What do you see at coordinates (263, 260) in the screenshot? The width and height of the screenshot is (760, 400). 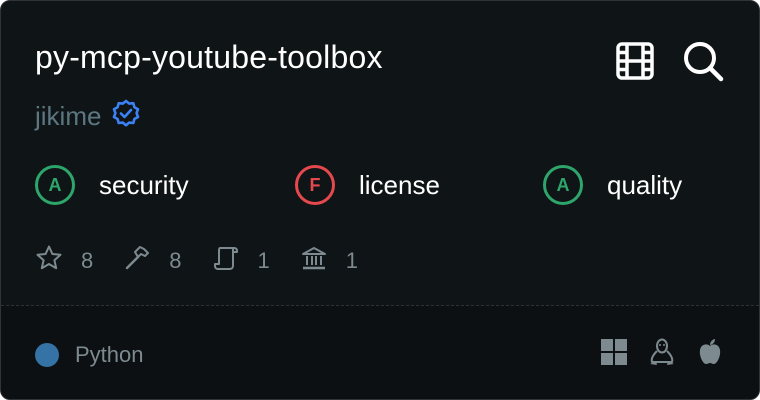 I see `prompts-count: 1` at bounding box center [263, 260].